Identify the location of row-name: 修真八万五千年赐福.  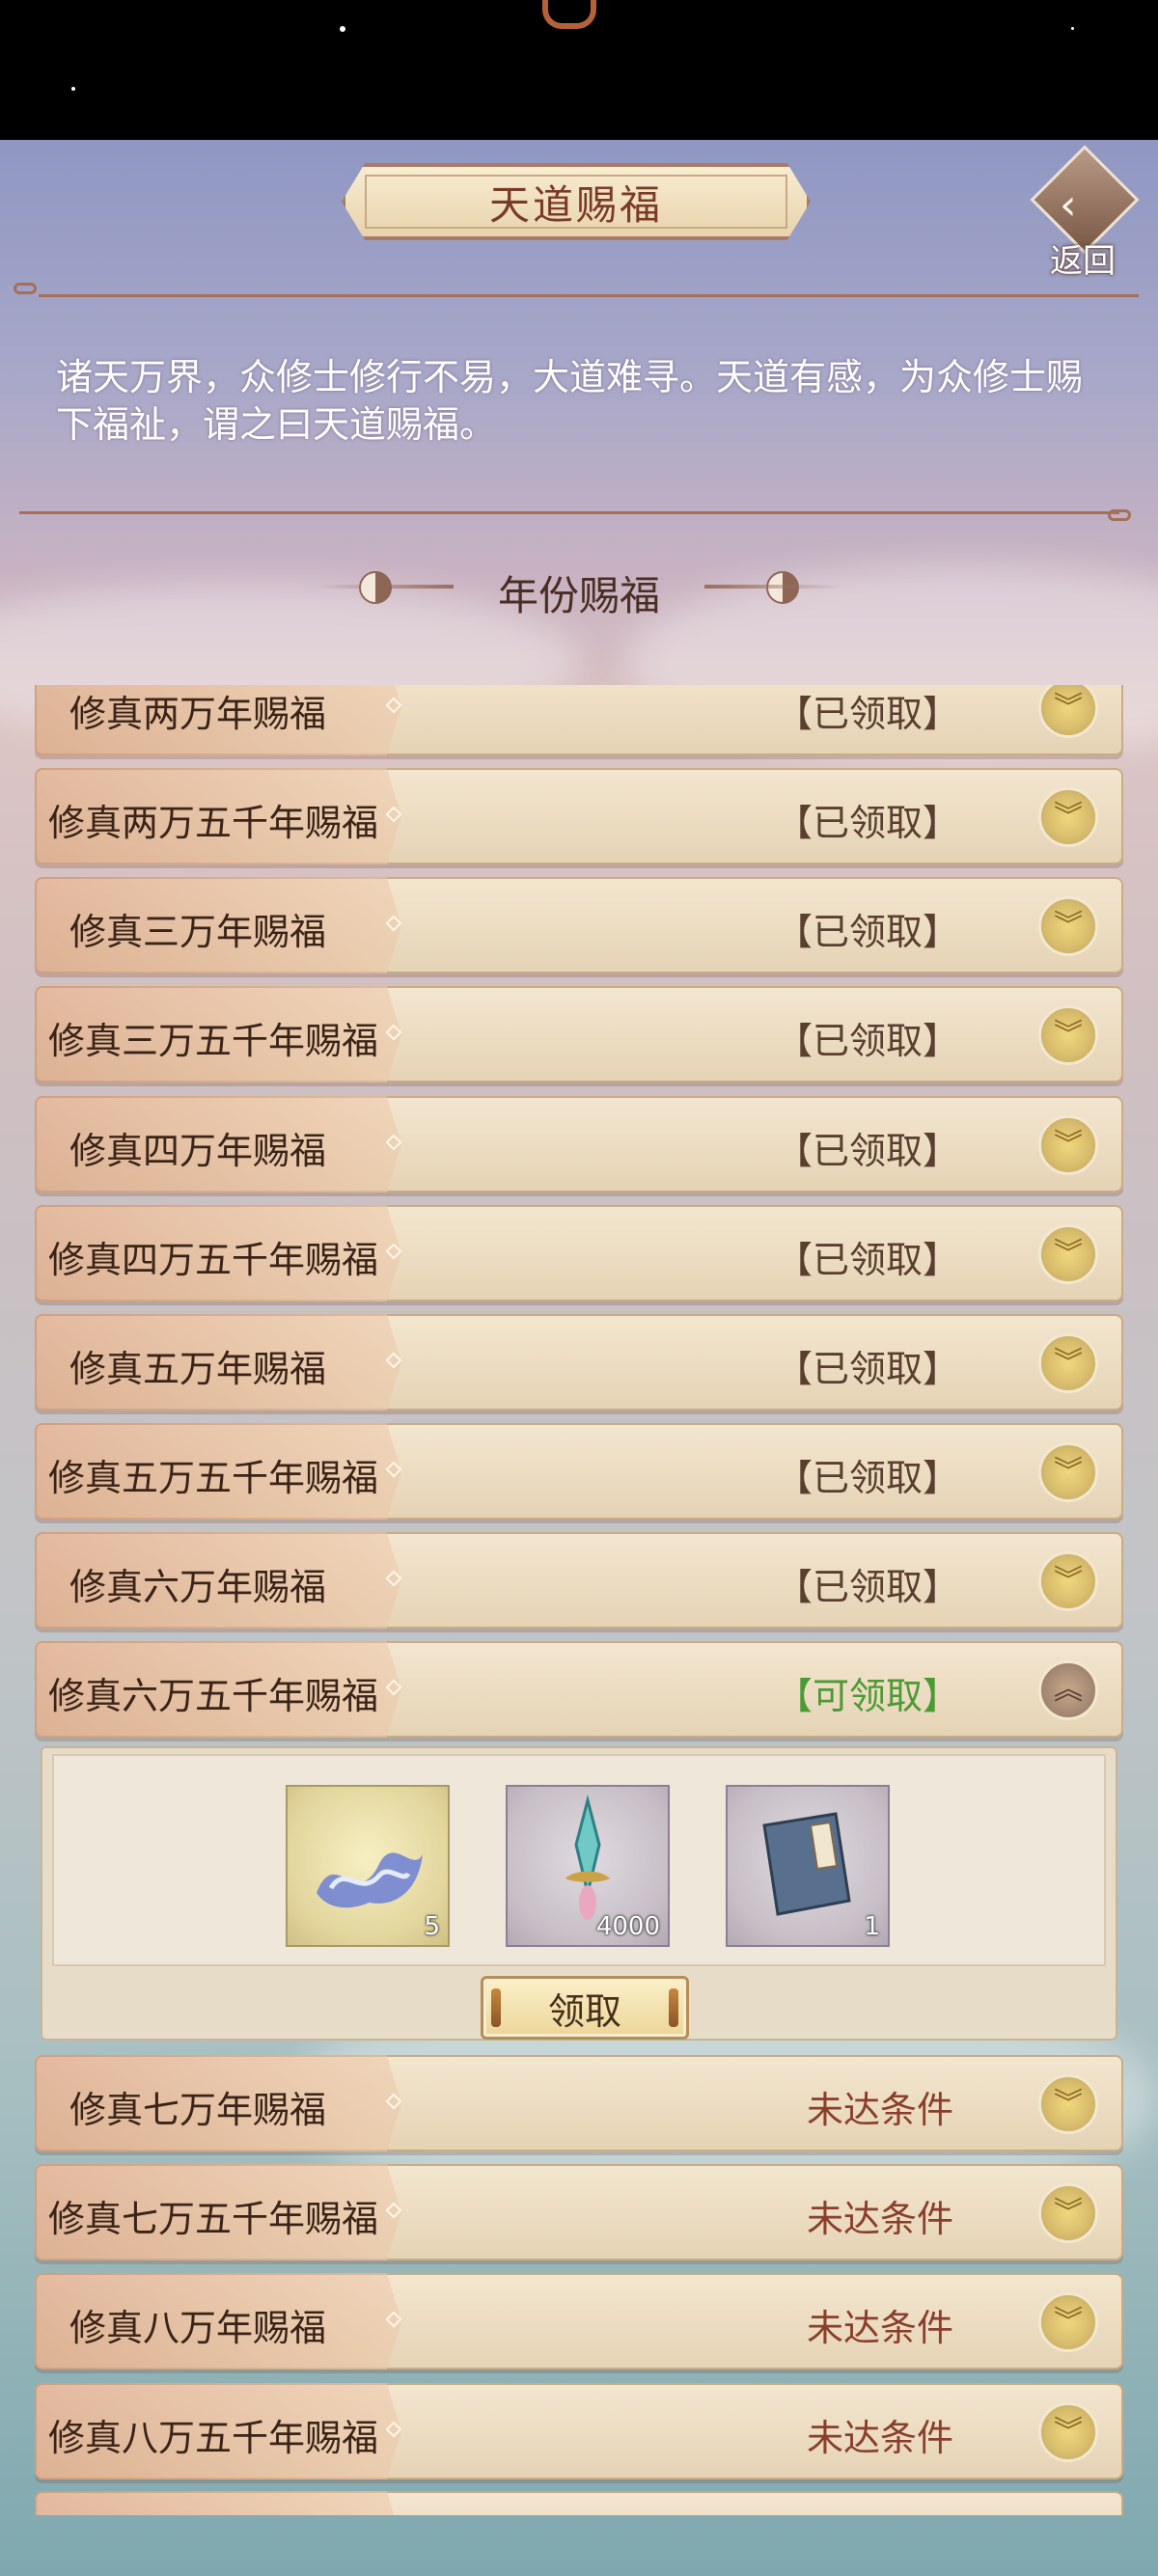
(213, 2438).